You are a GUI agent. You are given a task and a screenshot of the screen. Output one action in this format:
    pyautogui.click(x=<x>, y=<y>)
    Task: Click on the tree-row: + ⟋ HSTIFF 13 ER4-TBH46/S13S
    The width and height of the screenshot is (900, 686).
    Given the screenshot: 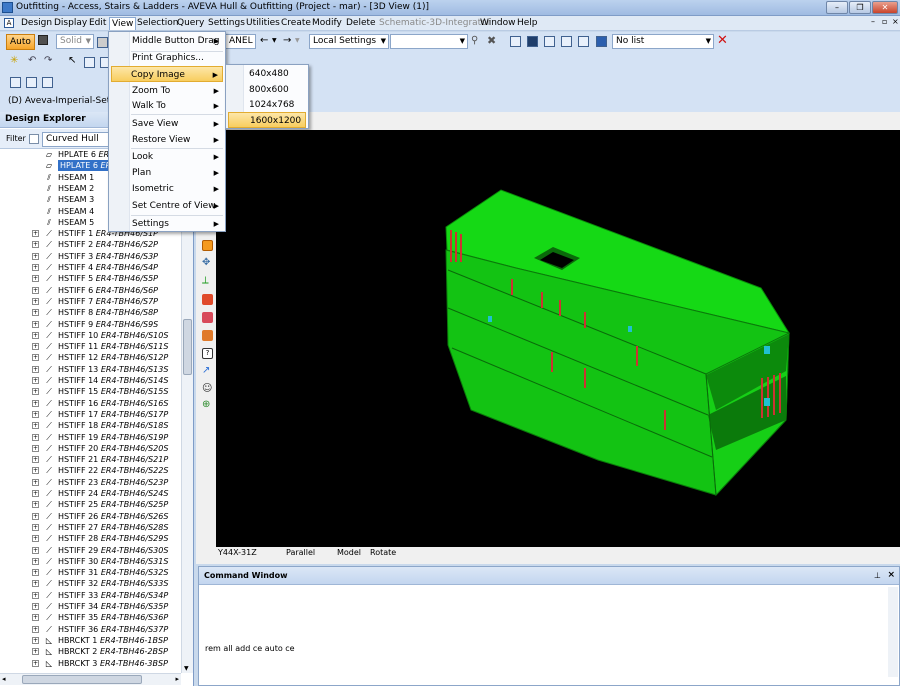 What is the action you would take?
    pyautogui.click(x=90, y=369)
    